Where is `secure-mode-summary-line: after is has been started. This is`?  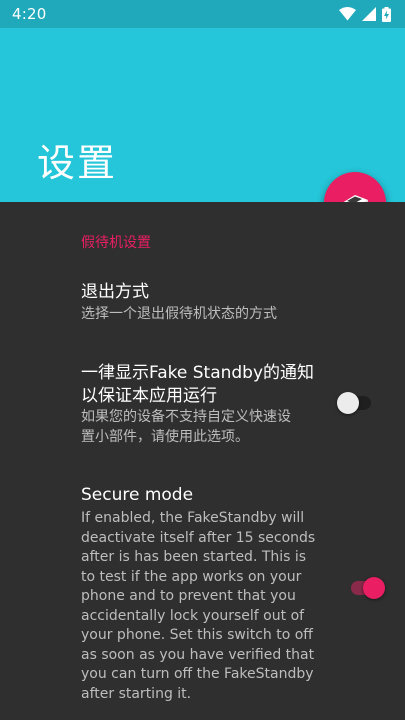
secure-mode-summary-line: after is has been started. This is is located at coordinates (194, 557).